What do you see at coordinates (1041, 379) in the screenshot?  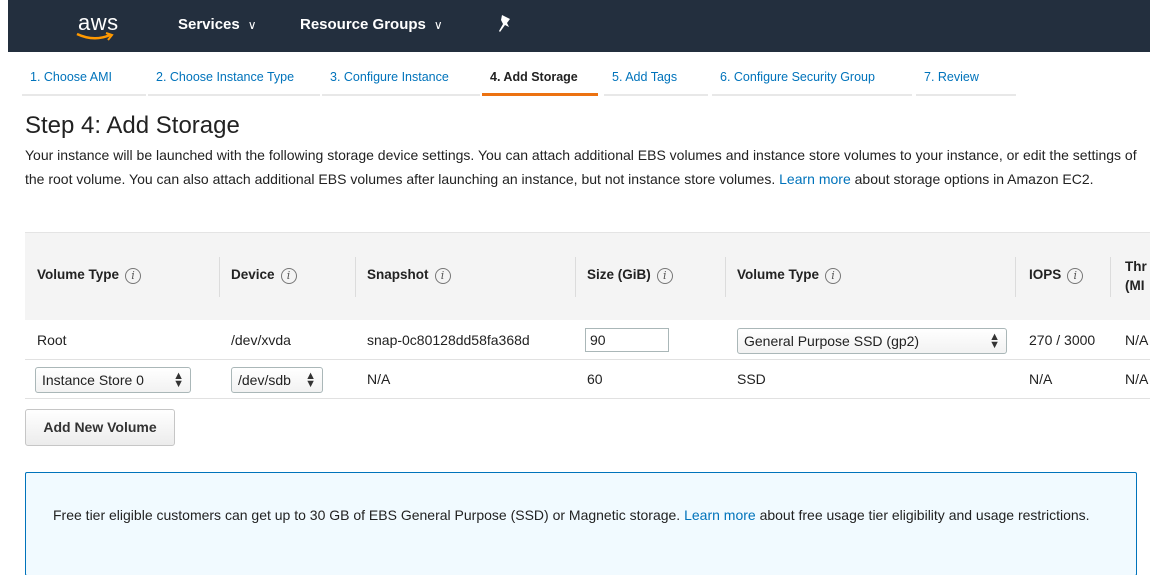 I see `cell-iops: N/A` at bounding box center [1041, 379].